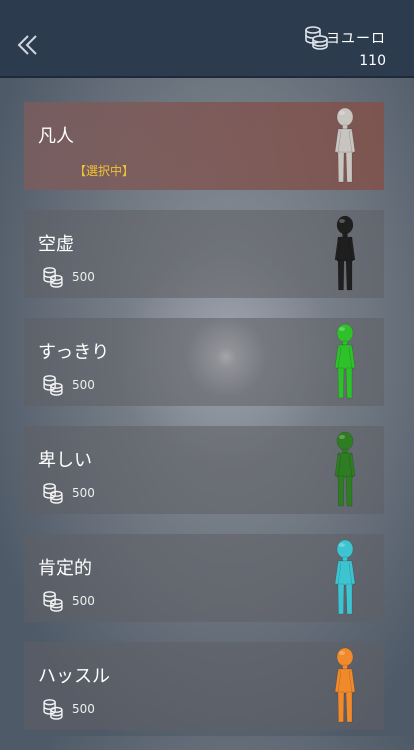 Image resolution: width=414 pixels, height=750 pixels. I want to click on character-card-2: すっきり 500, so click(204, 362).